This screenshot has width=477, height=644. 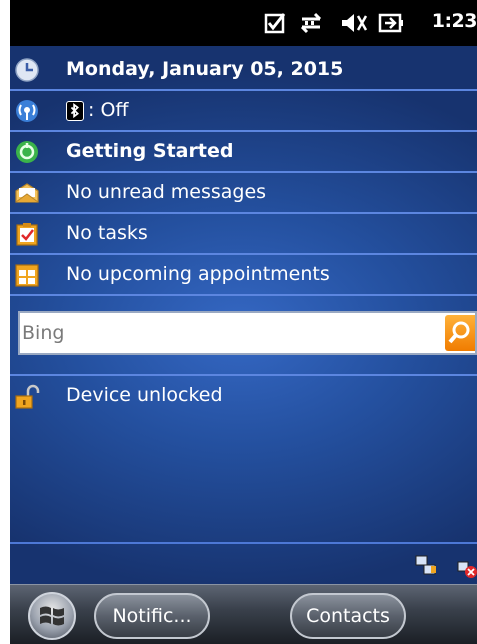 What do you see at coordinates (466, 568) in the screenshot?
I see `network-disconnected-icon` at bounding box center [466, 568].